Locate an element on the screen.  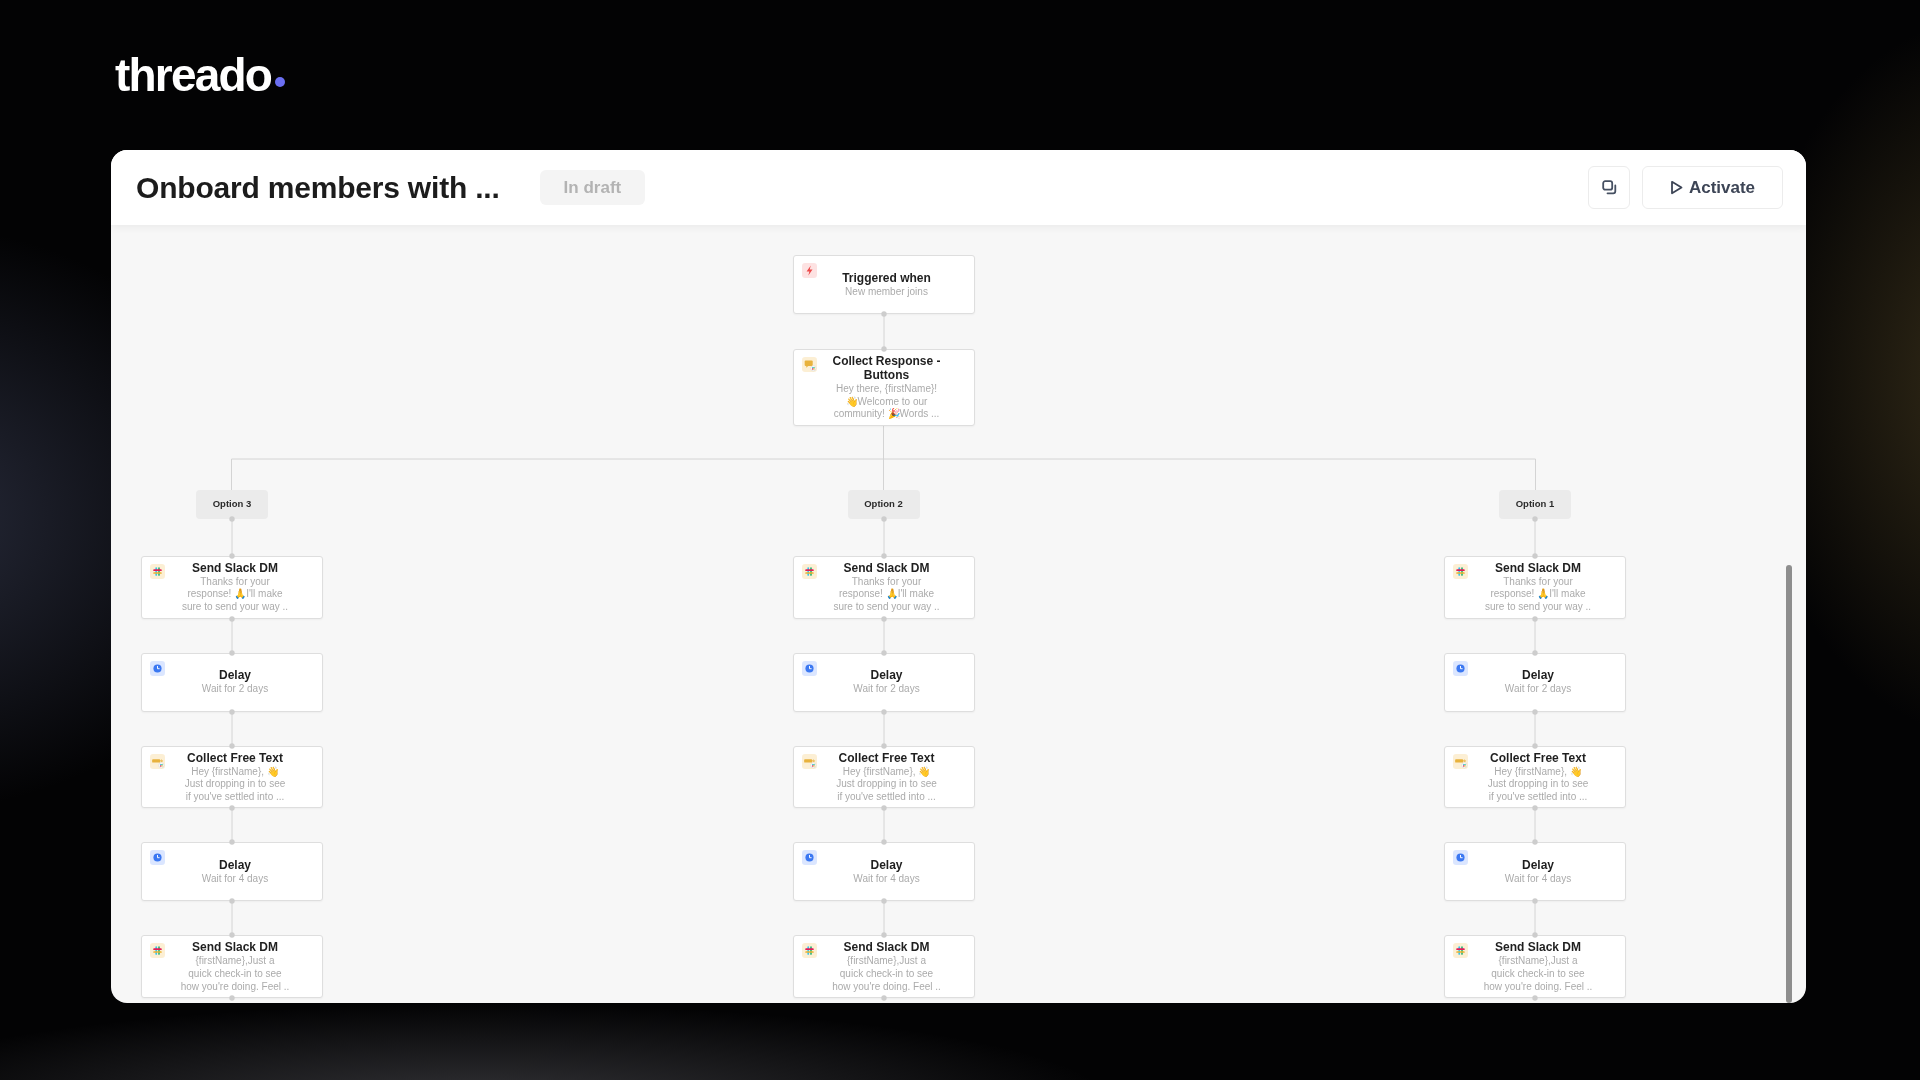
copy-icon is located at coordinates (1609, 187).